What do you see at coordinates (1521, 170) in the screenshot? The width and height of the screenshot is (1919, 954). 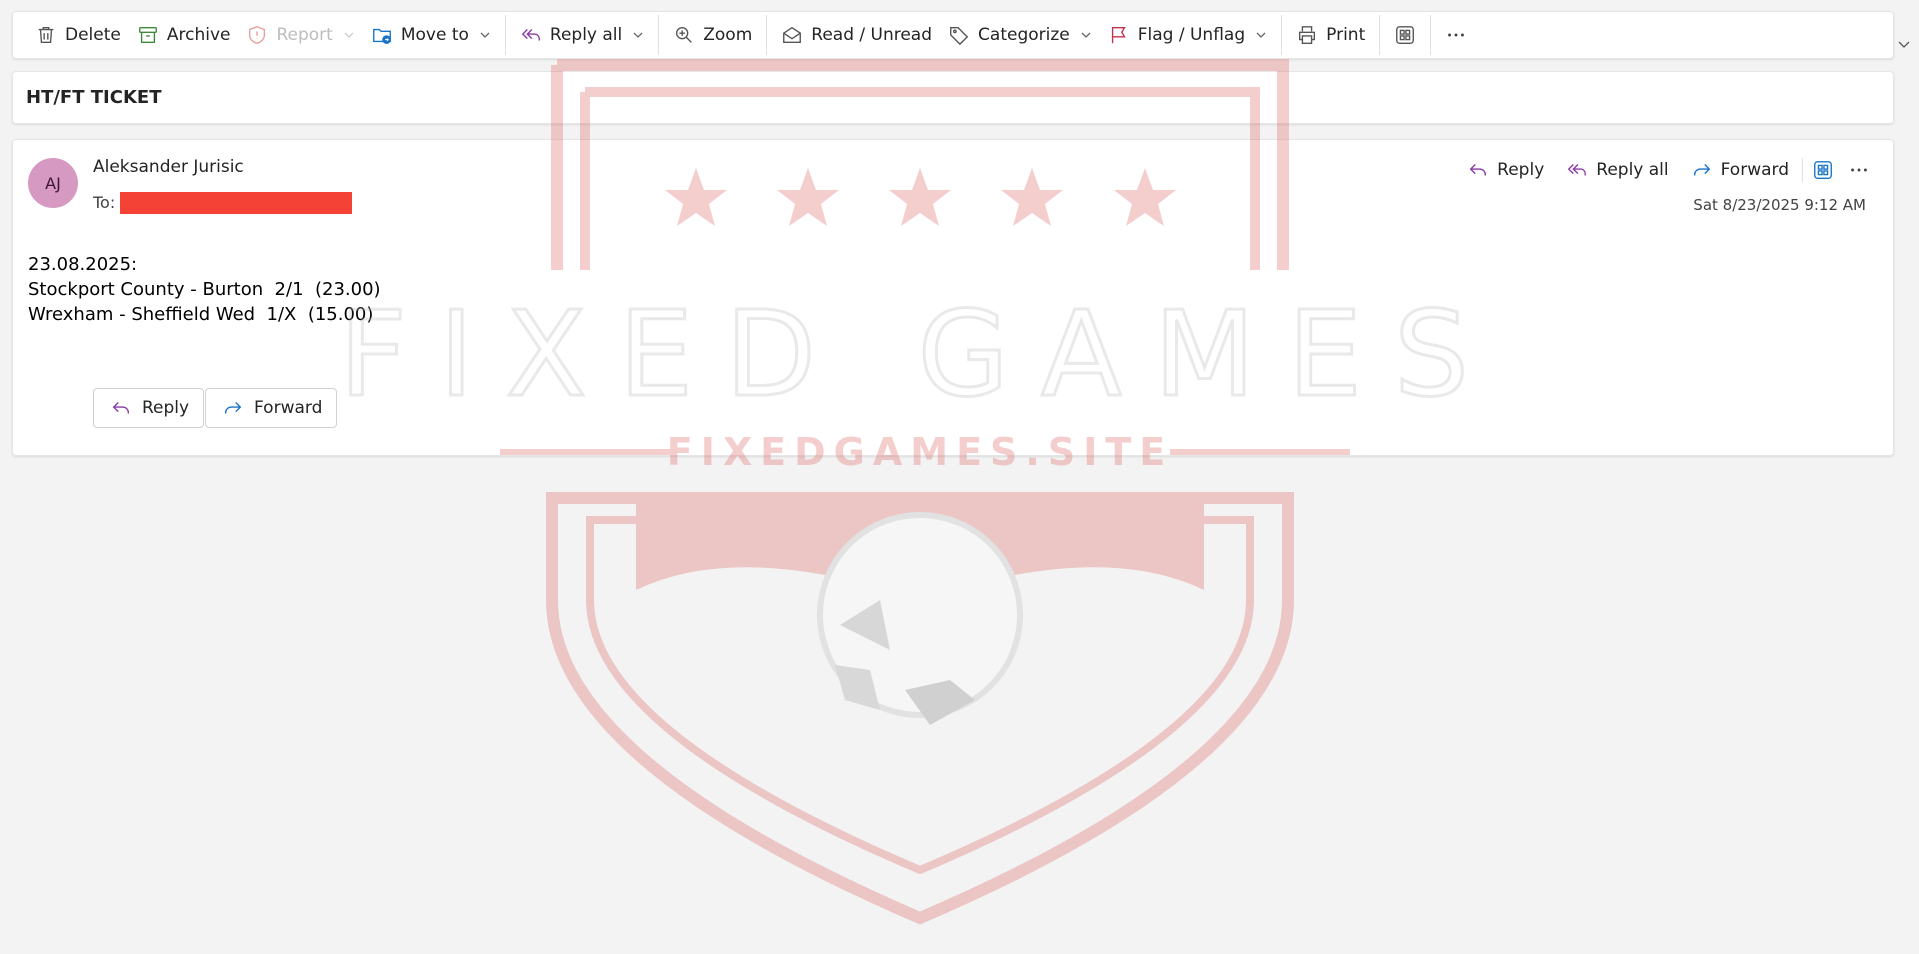 I see `reply-label: Reply` at bounding box center [1521, 170].